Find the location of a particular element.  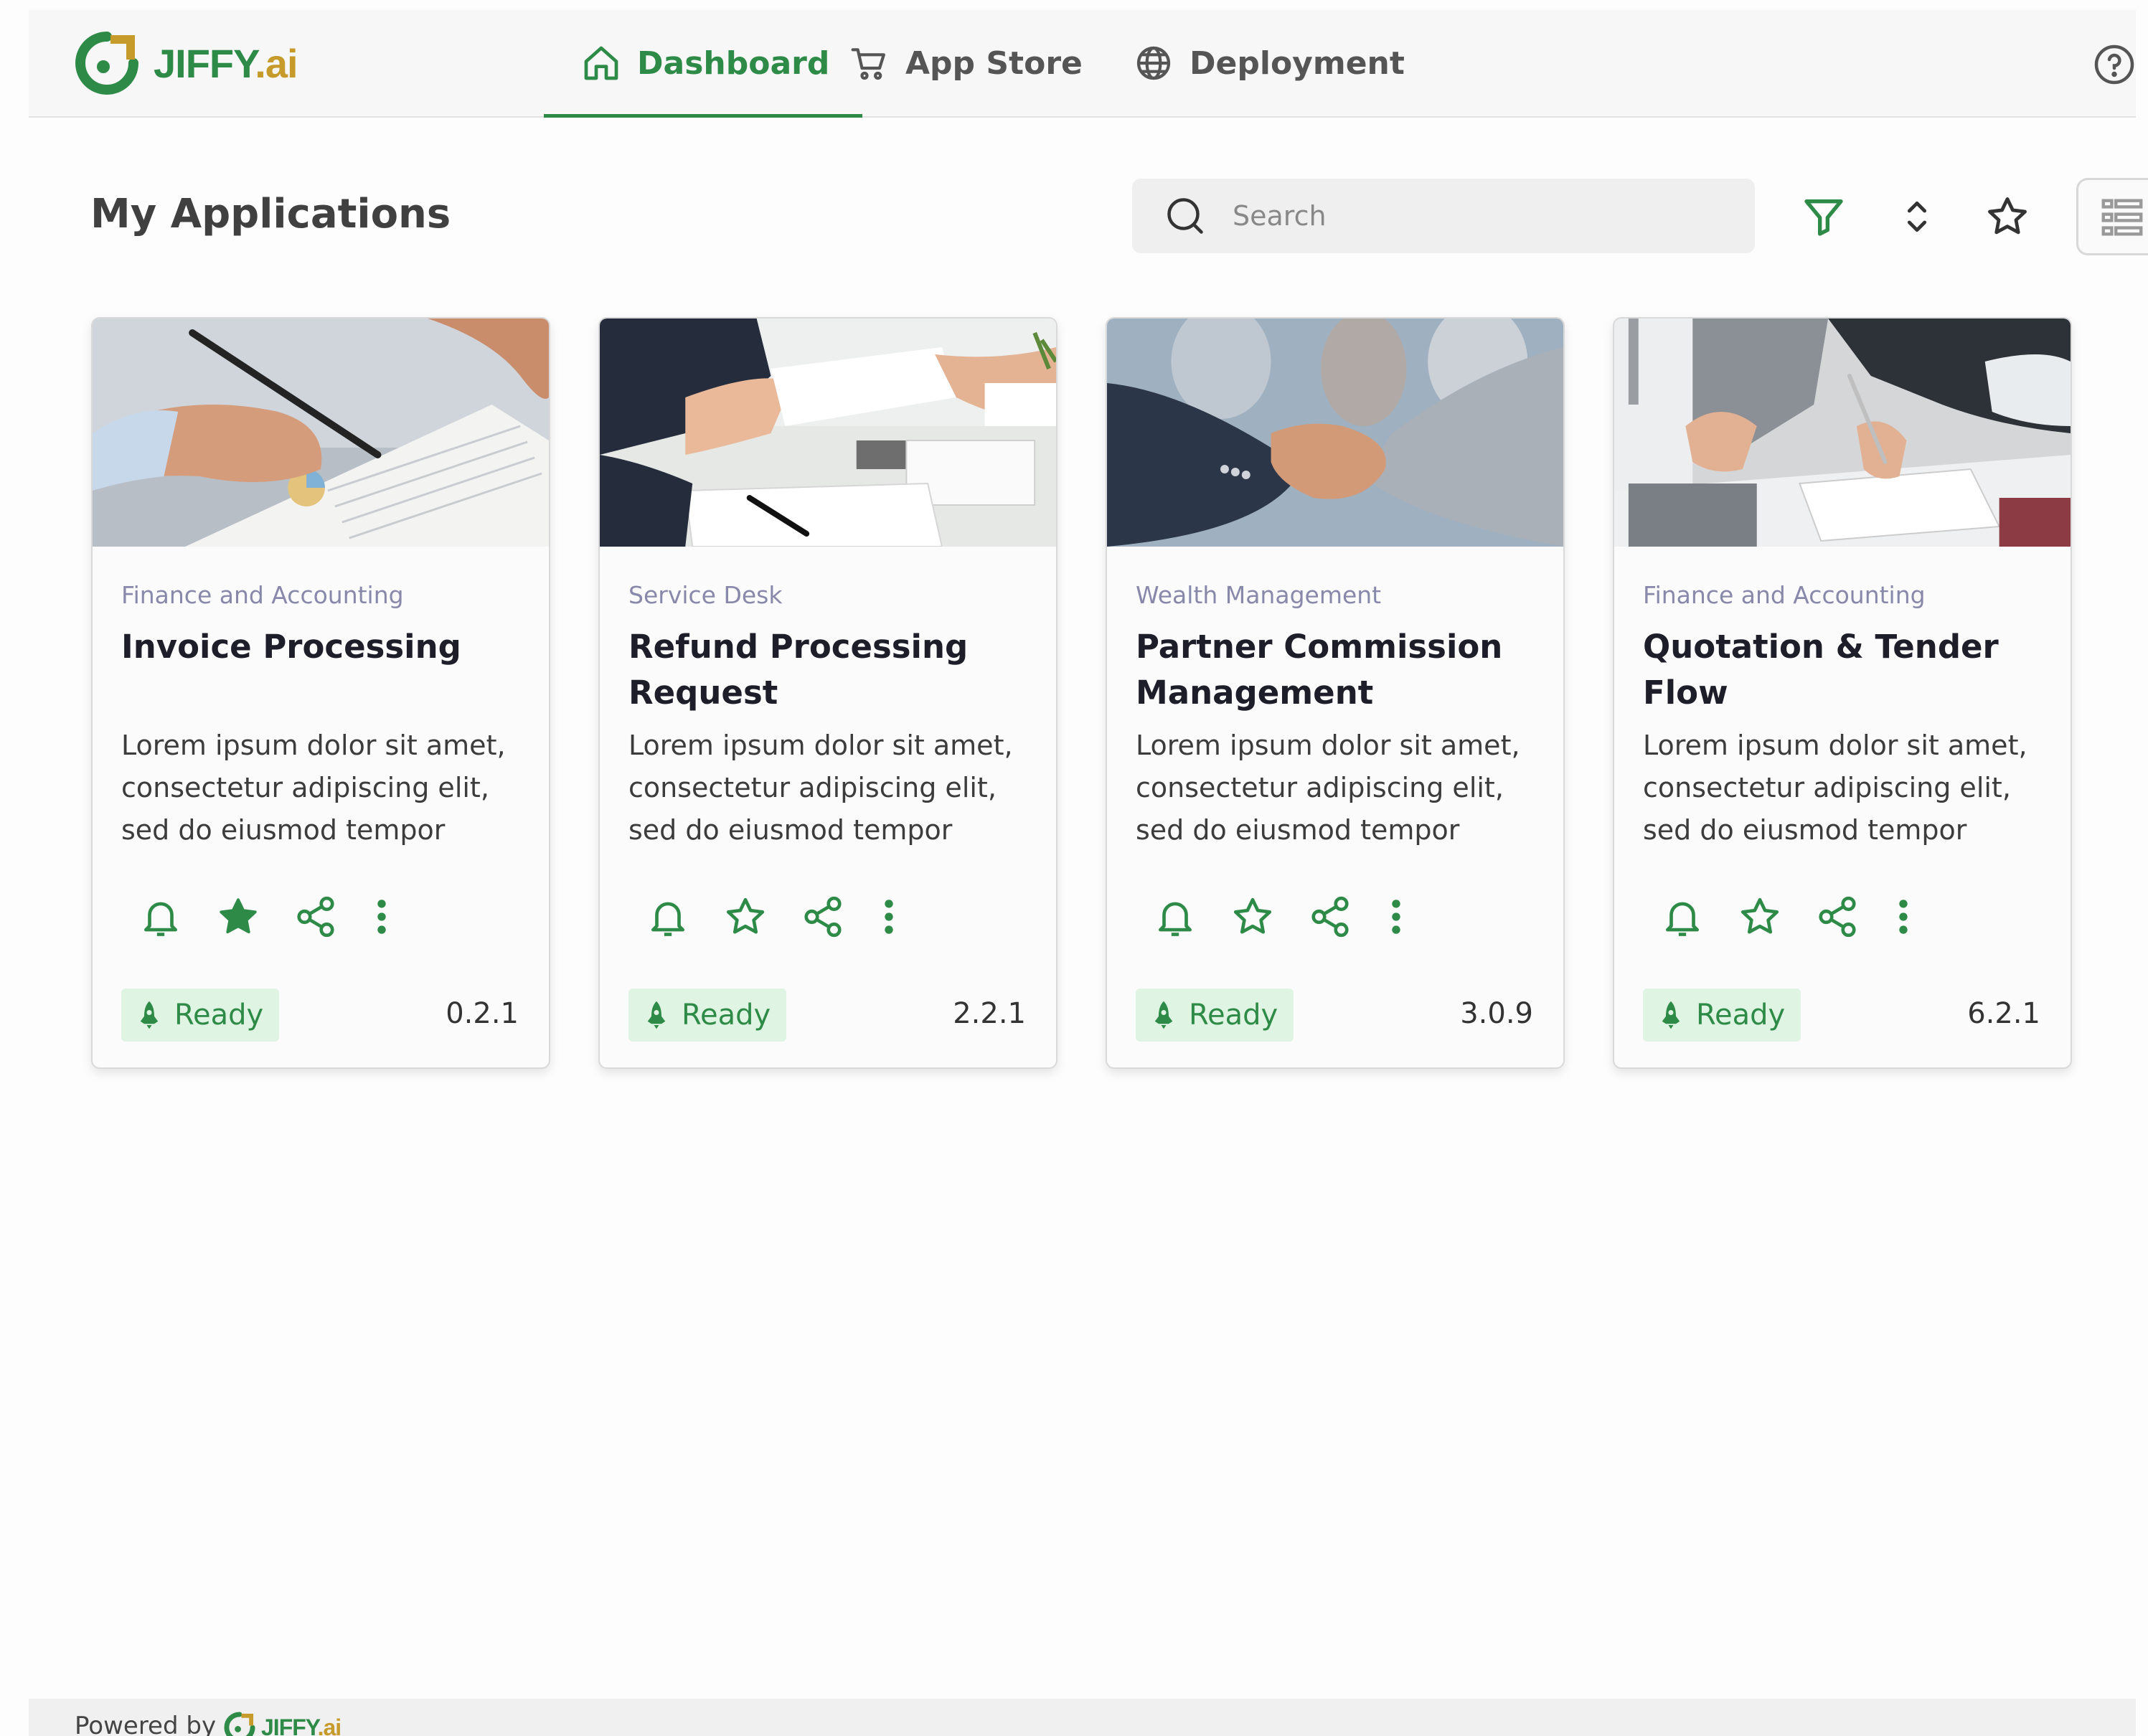

tab-deployment: Deployment is located at coordinates (1269, 63).